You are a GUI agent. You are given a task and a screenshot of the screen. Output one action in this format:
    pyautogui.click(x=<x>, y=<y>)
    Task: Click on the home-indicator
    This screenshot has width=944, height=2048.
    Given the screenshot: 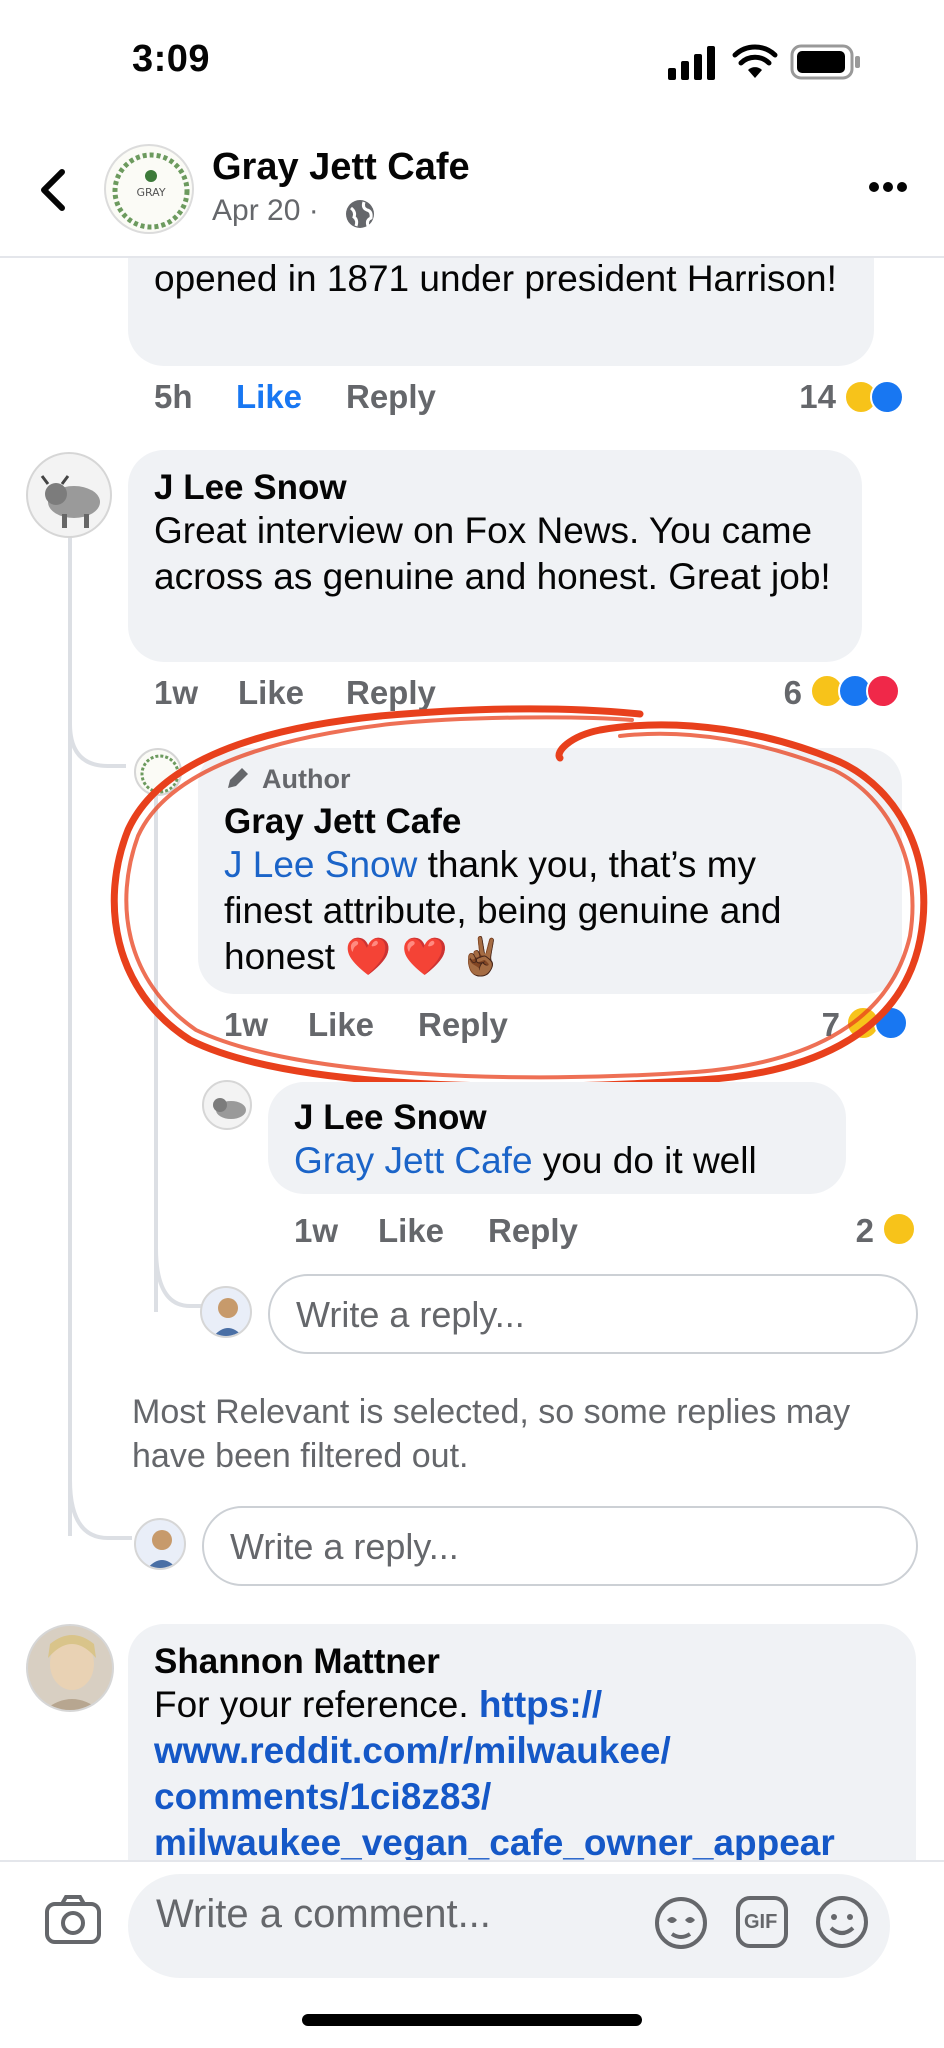 What is the action you would take?
    pyautogui.click(x=472, y=2020)
    